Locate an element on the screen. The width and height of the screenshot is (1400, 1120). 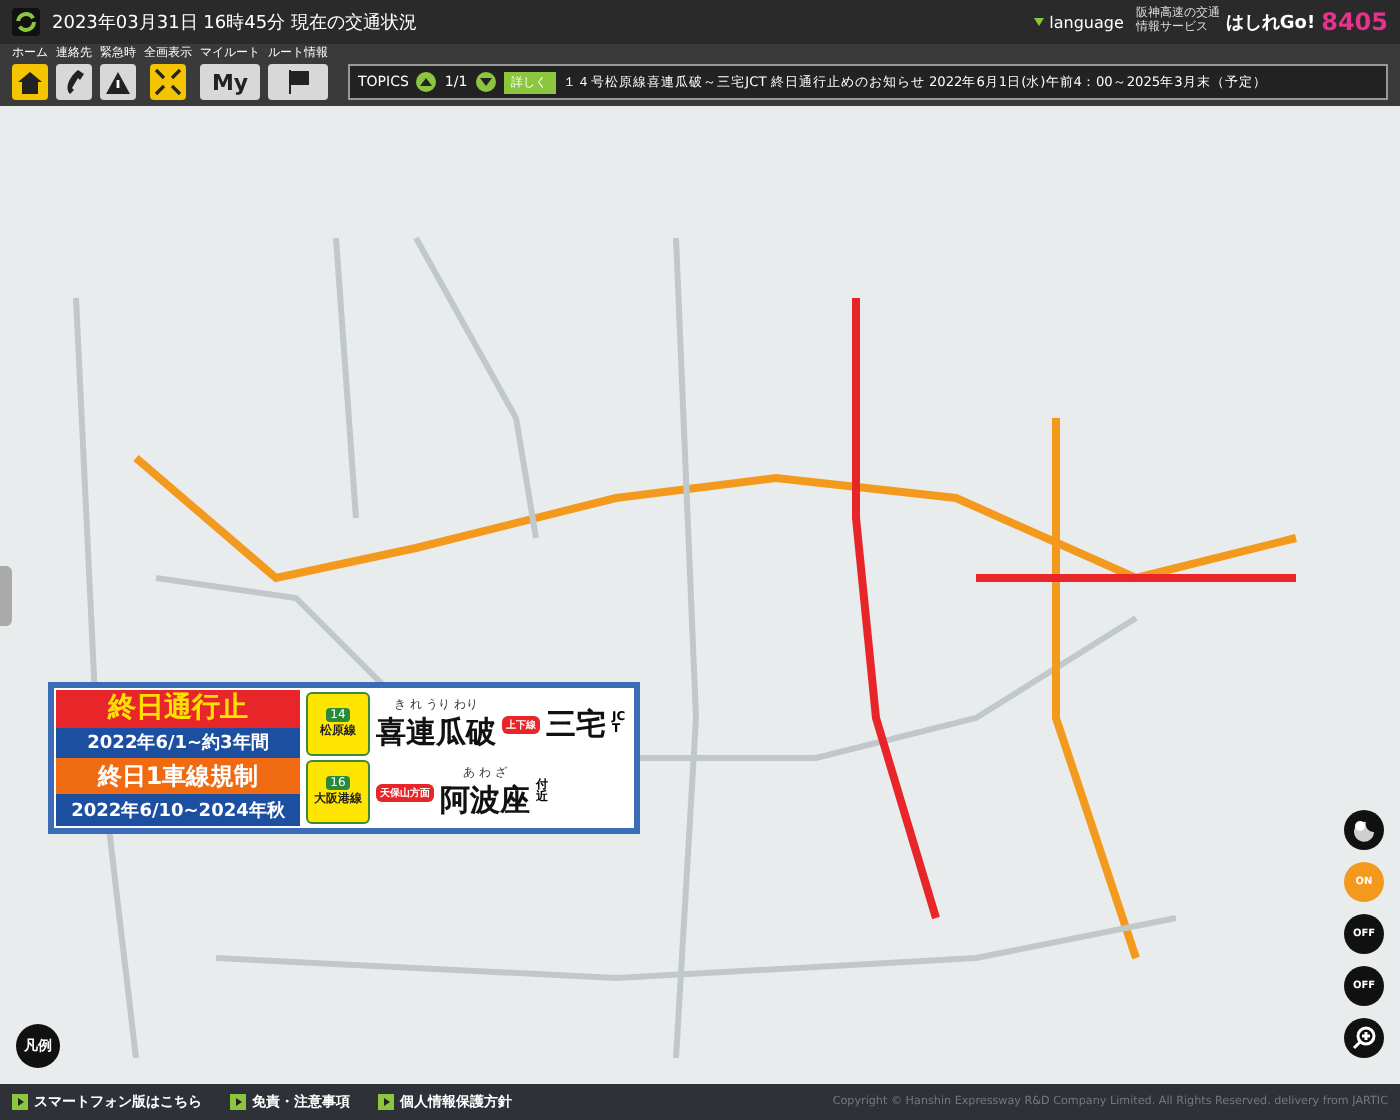
restriction-title: 終日1車線規制 is located at coordinates (178, 776).